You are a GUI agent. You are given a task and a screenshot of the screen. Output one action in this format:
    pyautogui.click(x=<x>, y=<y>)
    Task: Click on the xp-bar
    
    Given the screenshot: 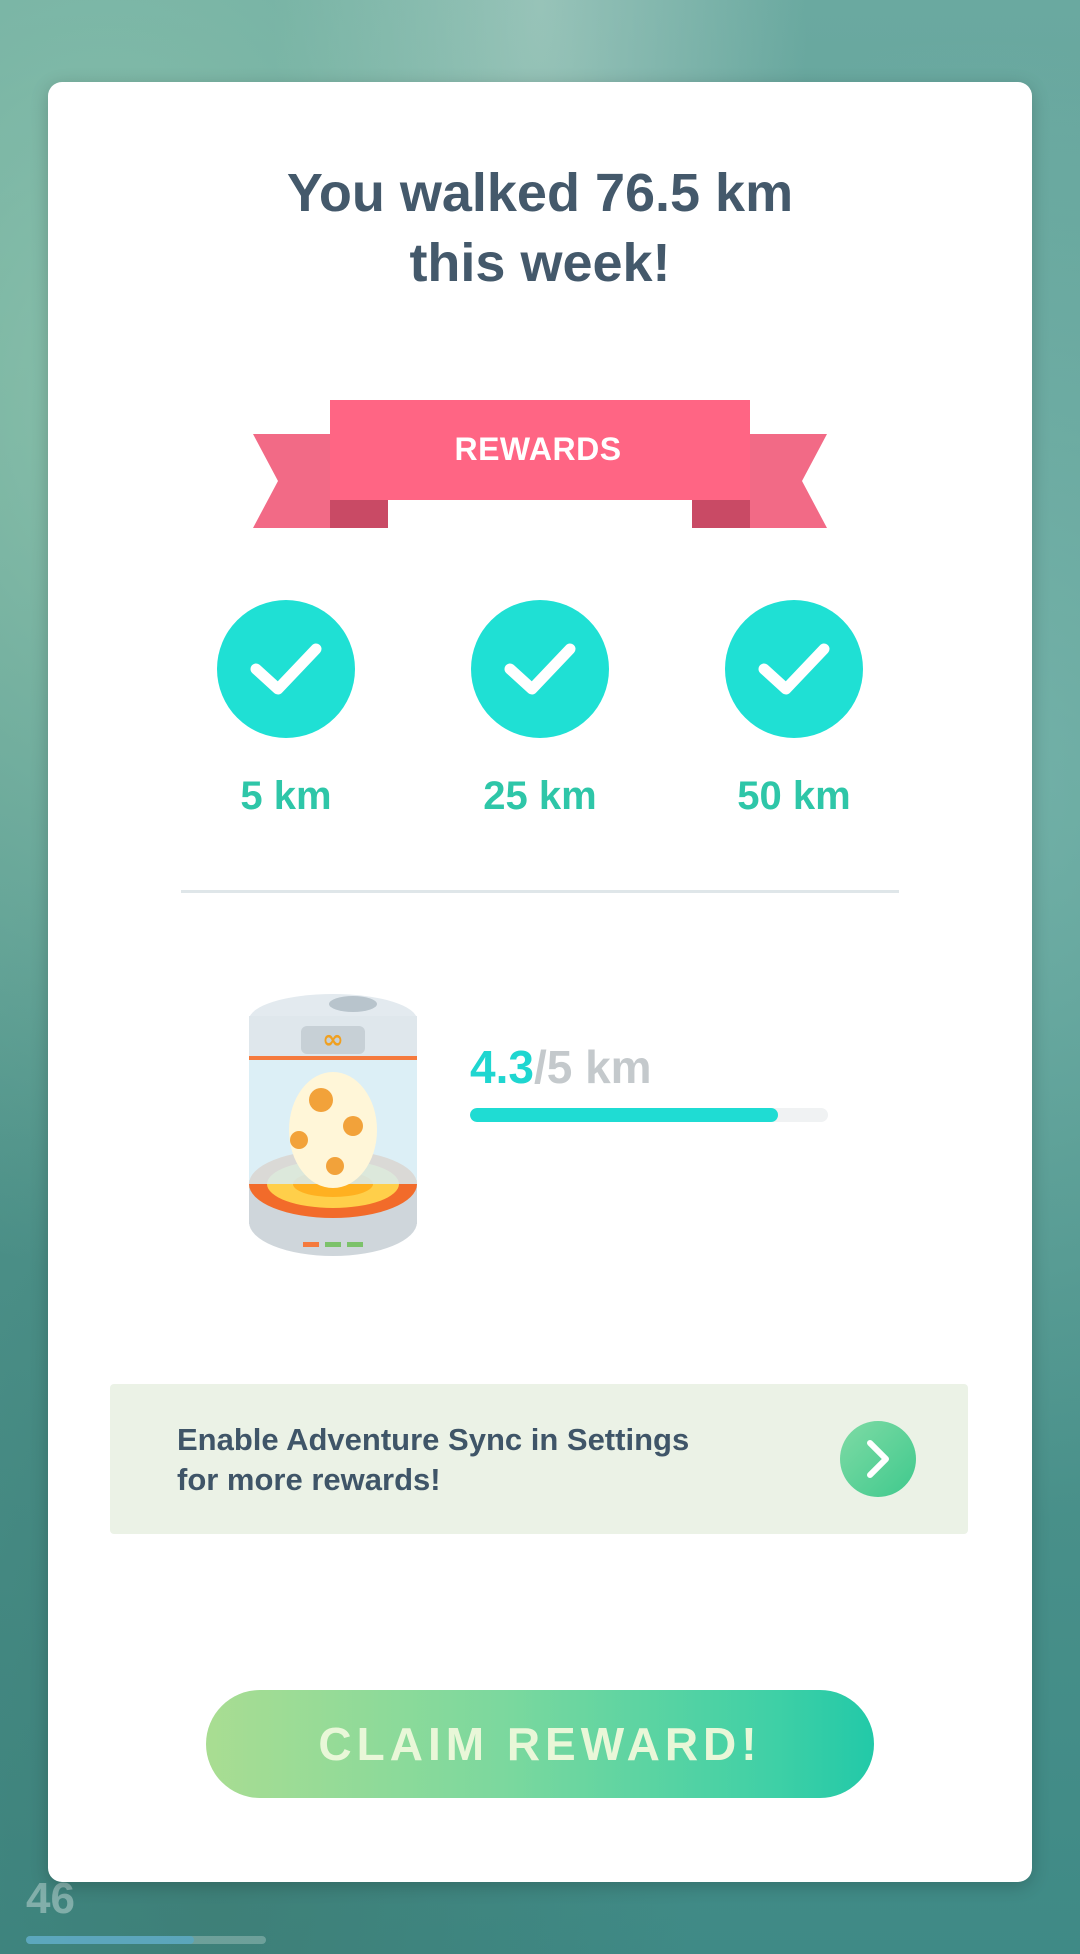 What is the action you would take?
    pyautogui.click(x=146, y=1940)
    